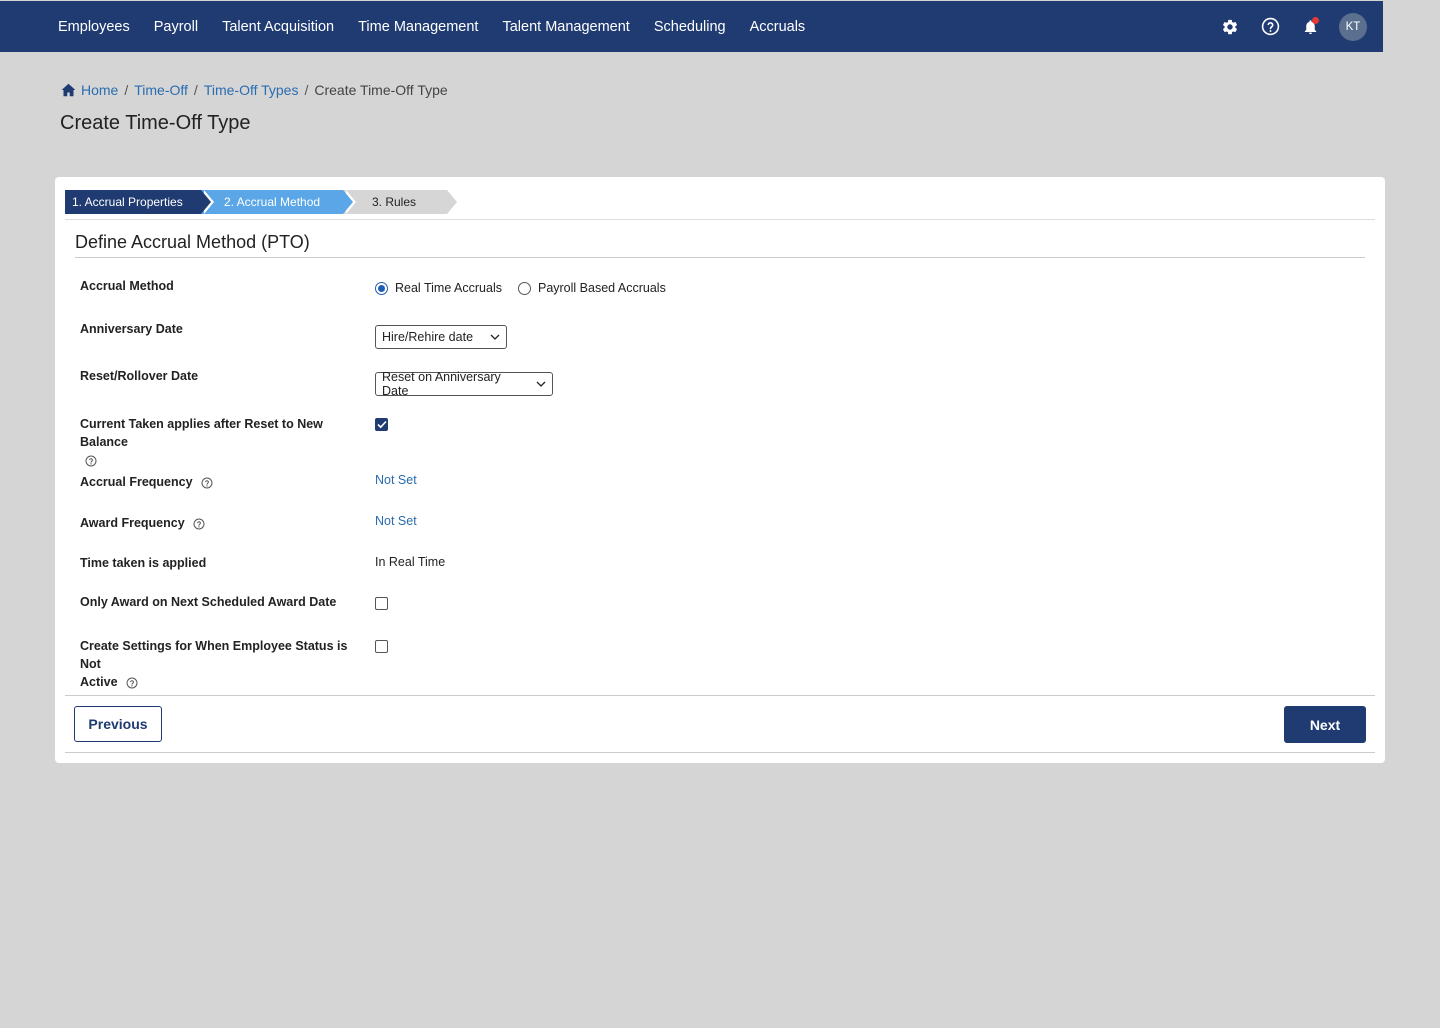 This screenshot has height=1028, width=1440. Describe the element at coordinates (176, 27) in the screenshot. I see `nav-item-payroll: Payroll` at that location.